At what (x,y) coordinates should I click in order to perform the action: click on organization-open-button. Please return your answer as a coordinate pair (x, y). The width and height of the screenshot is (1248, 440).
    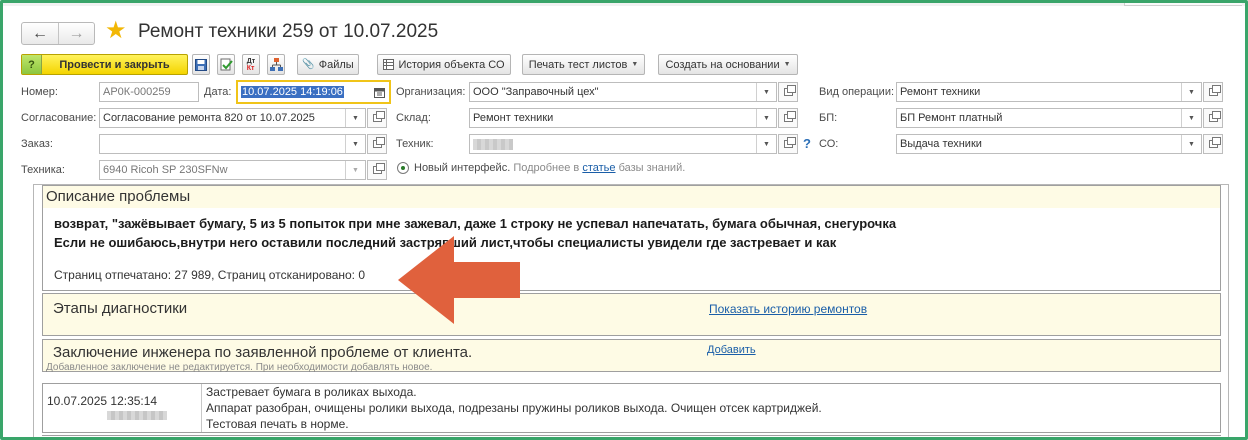
    Looking at the image, I should click on (788, 92).